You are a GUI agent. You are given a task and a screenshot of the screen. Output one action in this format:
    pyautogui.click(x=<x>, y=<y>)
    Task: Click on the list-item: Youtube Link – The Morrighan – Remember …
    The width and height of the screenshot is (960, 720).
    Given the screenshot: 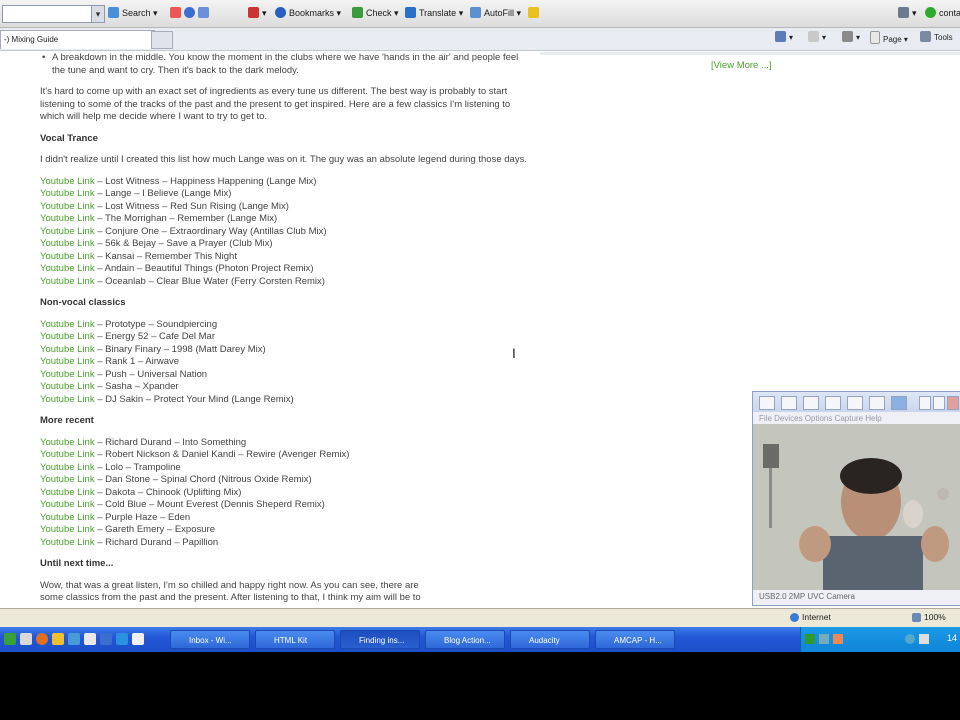 What is the action you would take?
    pyautogui.click(x=285, y=219)
    